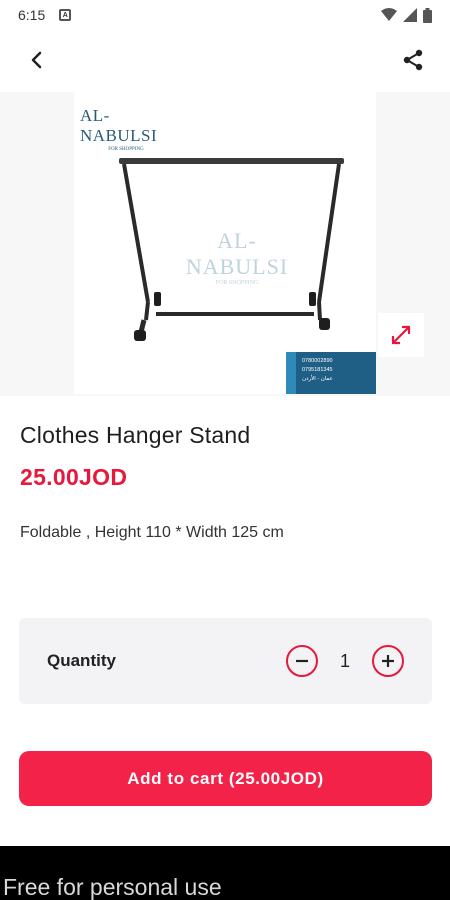 This screenshot has width=450, height=900. I want to click on plus-icon, so click(388, 661).